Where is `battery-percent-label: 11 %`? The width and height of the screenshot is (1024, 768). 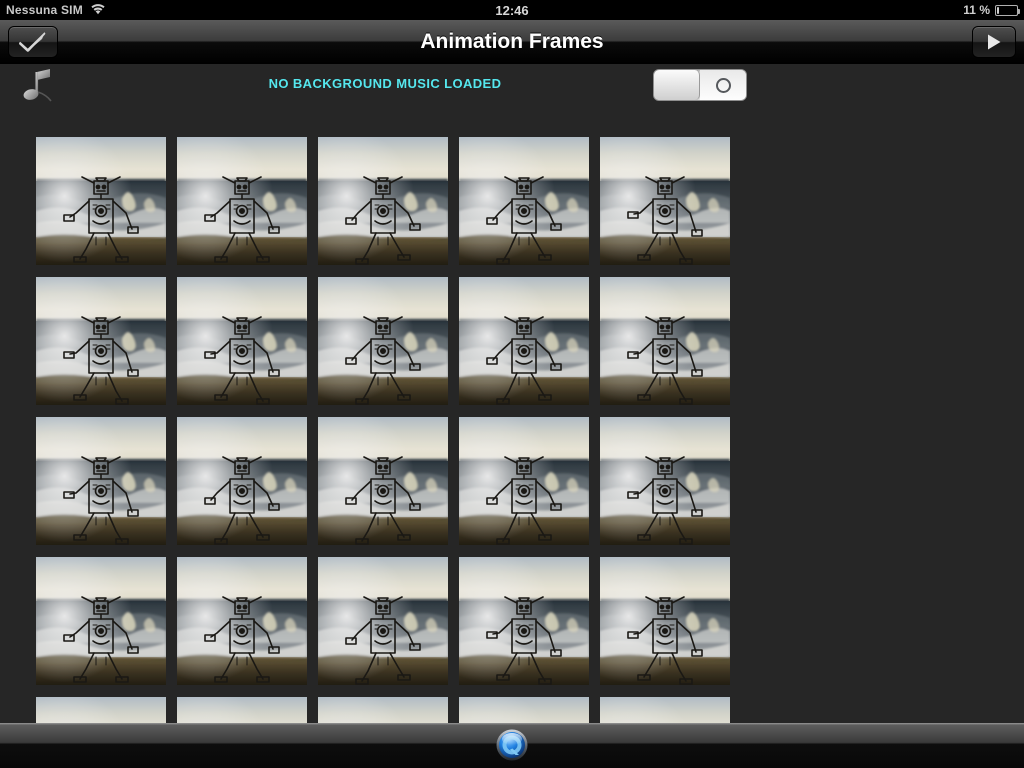
battery-percent-label: 11 % is located at coordinates (976, 10).